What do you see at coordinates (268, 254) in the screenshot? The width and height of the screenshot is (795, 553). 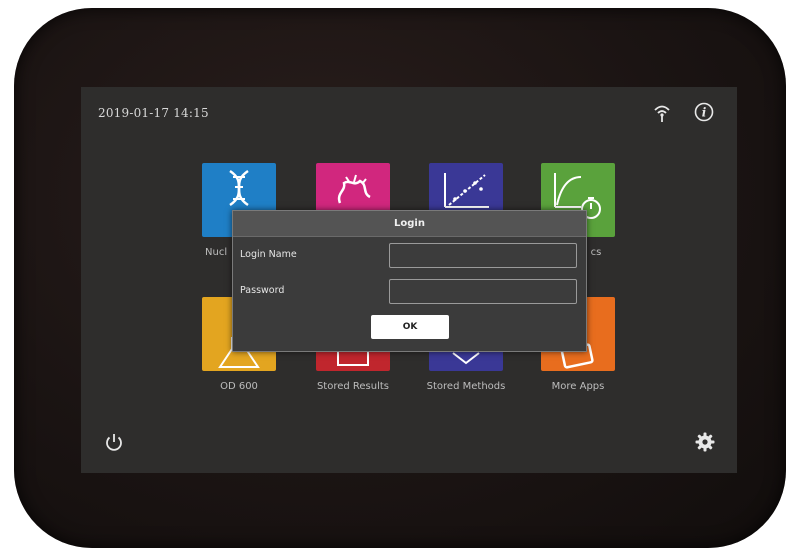 I see `login-name-label: Login Name` at bounding box center [268, 254].